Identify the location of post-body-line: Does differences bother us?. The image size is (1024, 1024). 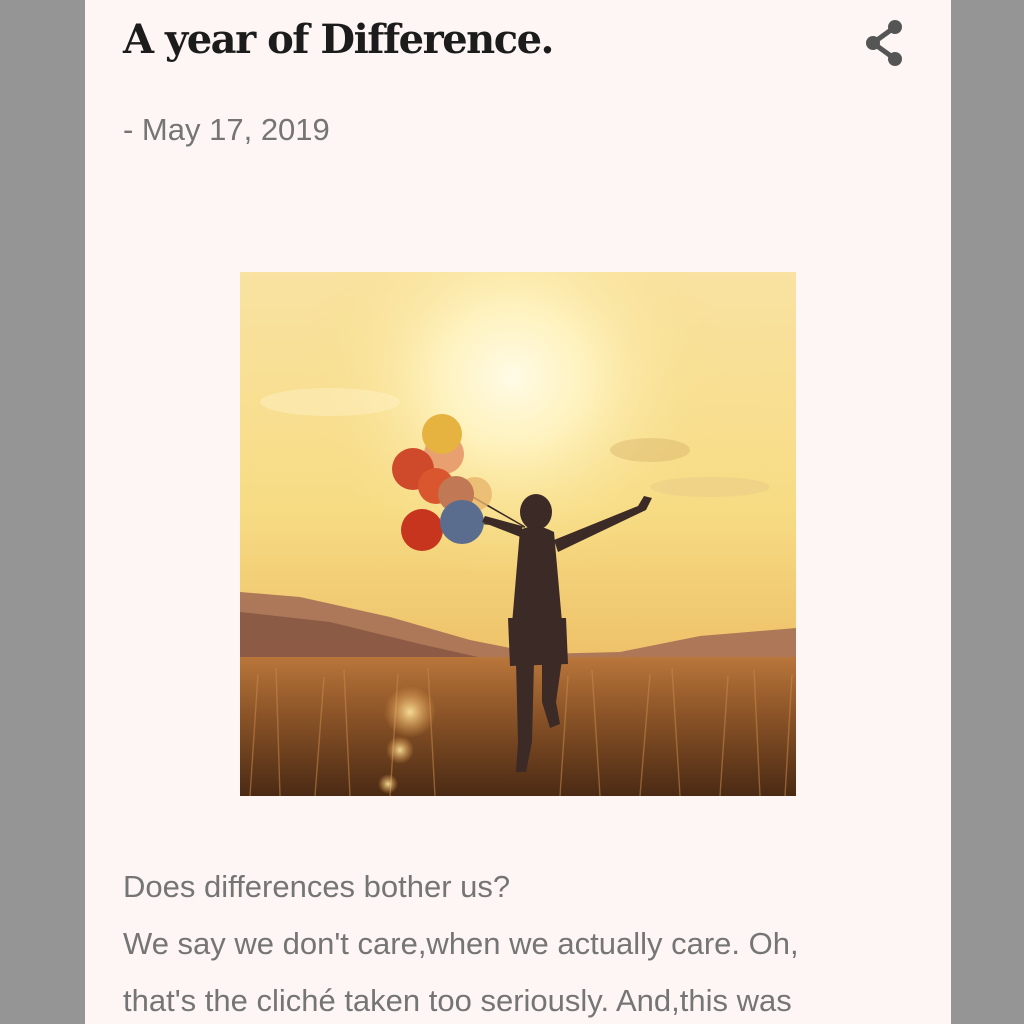
(317, 886).